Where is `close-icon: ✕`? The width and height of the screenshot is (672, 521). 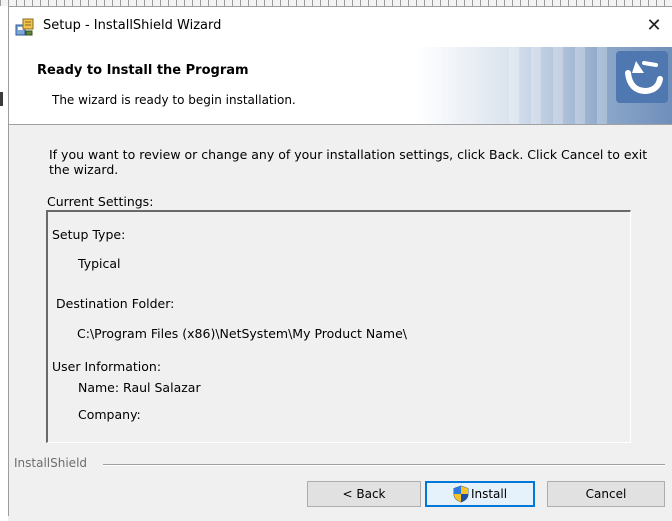 close-icon: ✕ is located at coordinates (654, 25).